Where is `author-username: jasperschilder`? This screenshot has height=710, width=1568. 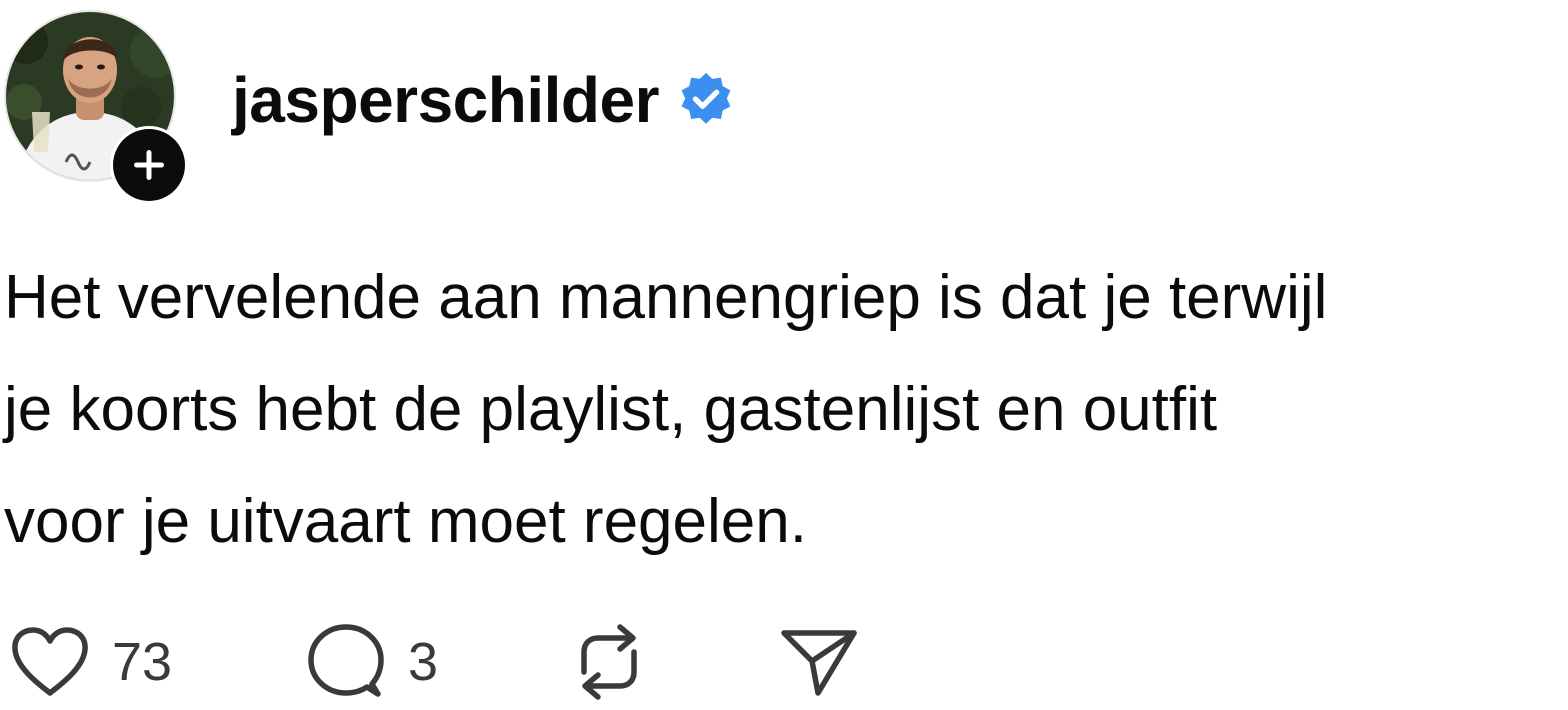
author-username: jasperschilder is located at coordinates (446, 100).